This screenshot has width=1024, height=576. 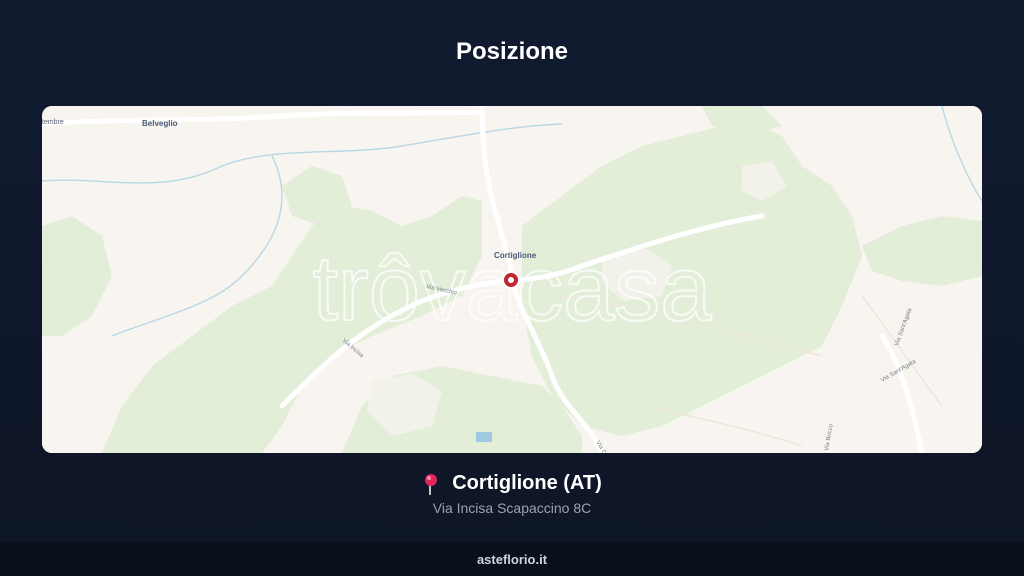 I want to click on label-edge: tembre, so click(x=53, y=122).